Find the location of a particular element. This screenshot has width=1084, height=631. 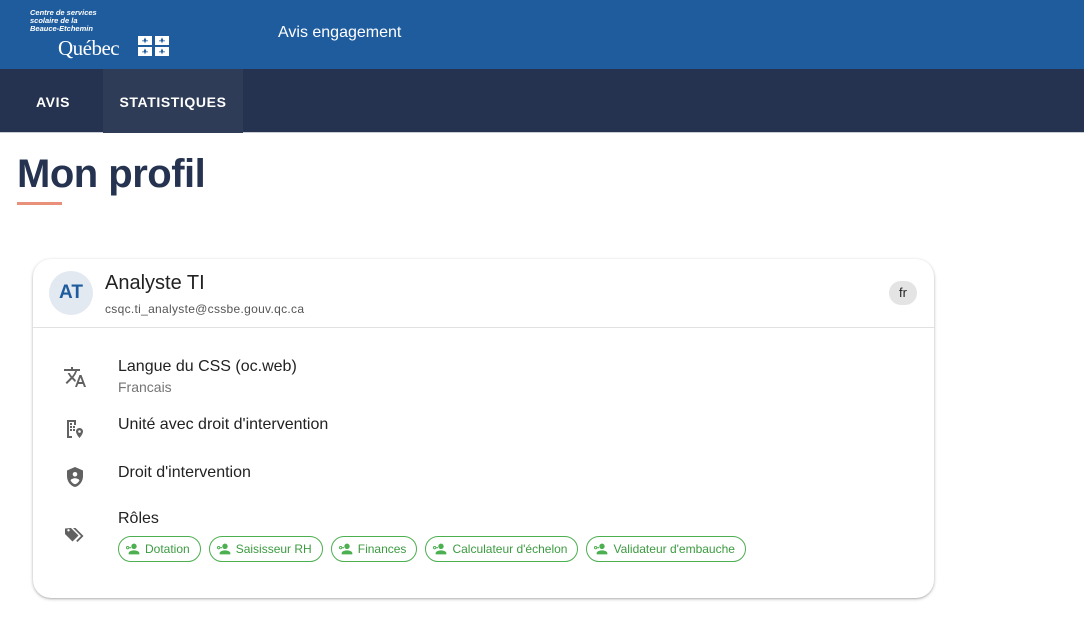

role-chip-dotation: Dotation is located at coordinates (159, 549).